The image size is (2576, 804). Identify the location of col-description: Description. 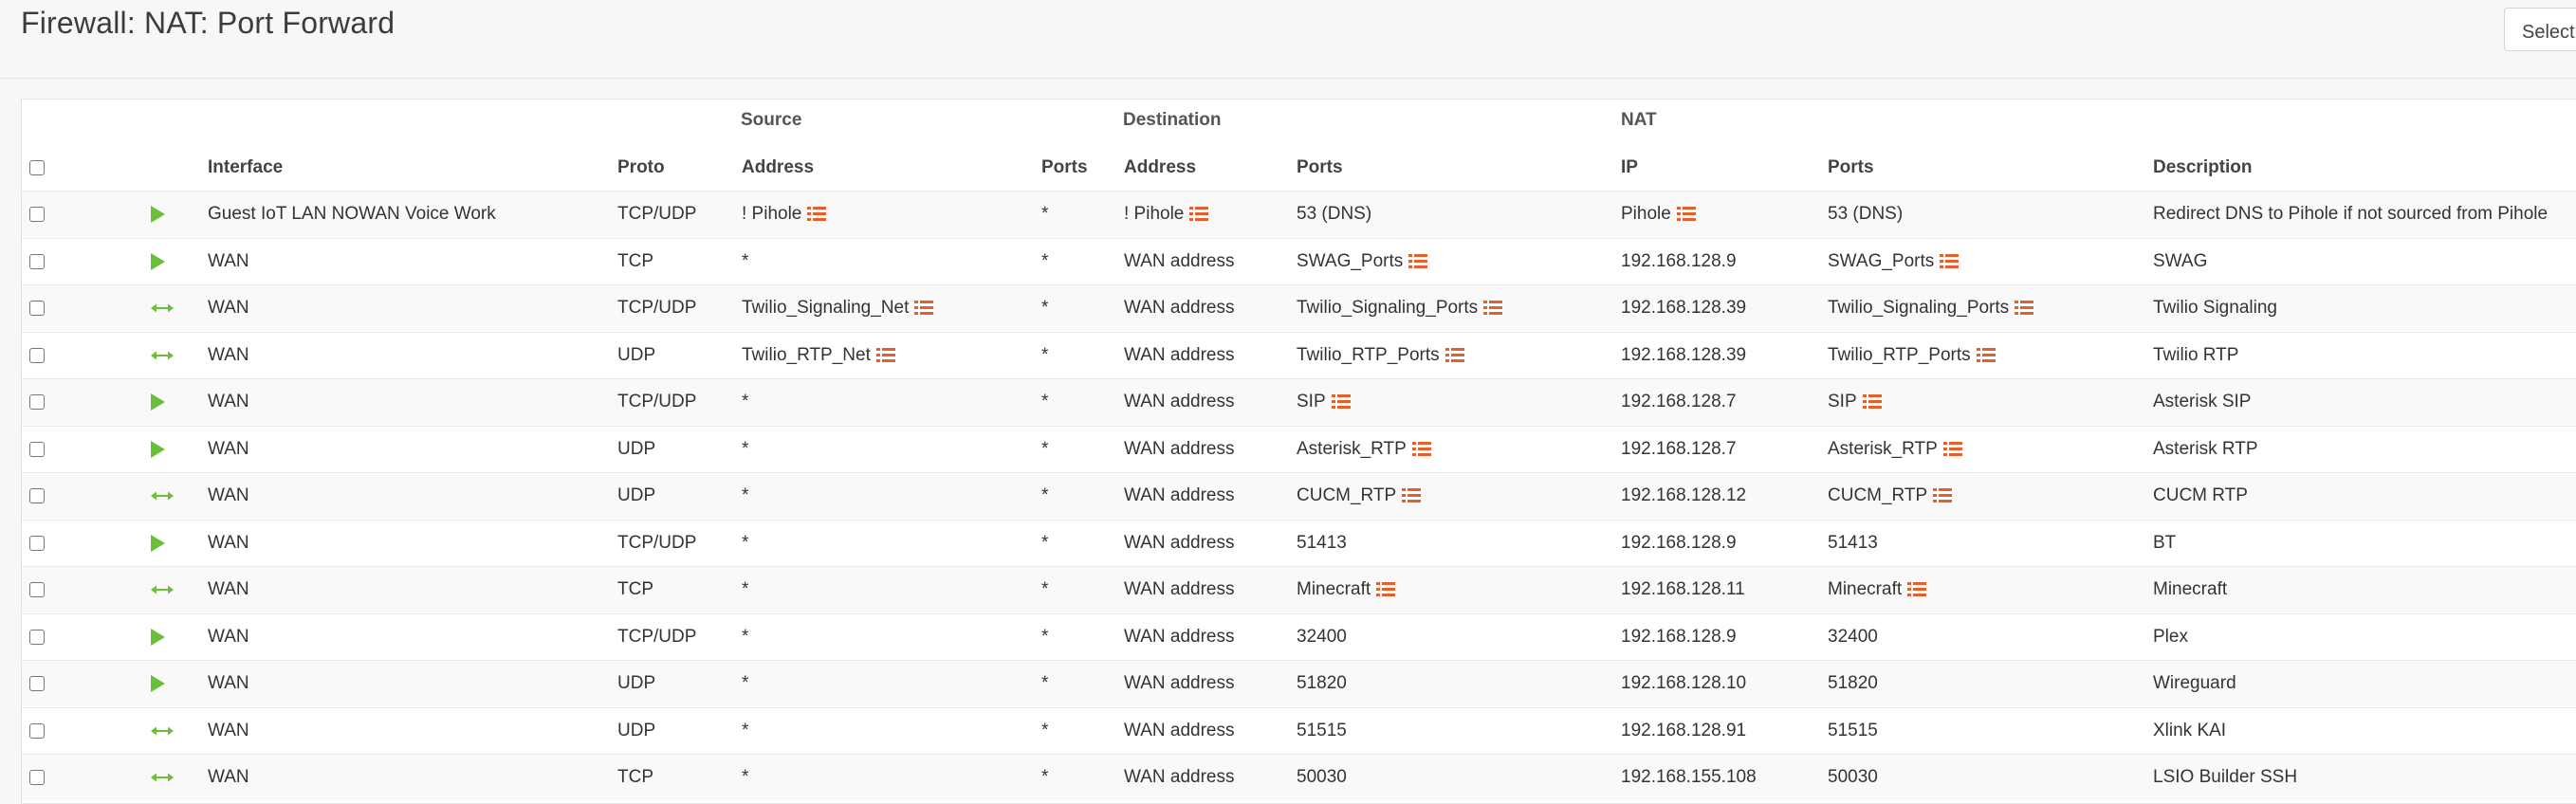
(2203, 167).